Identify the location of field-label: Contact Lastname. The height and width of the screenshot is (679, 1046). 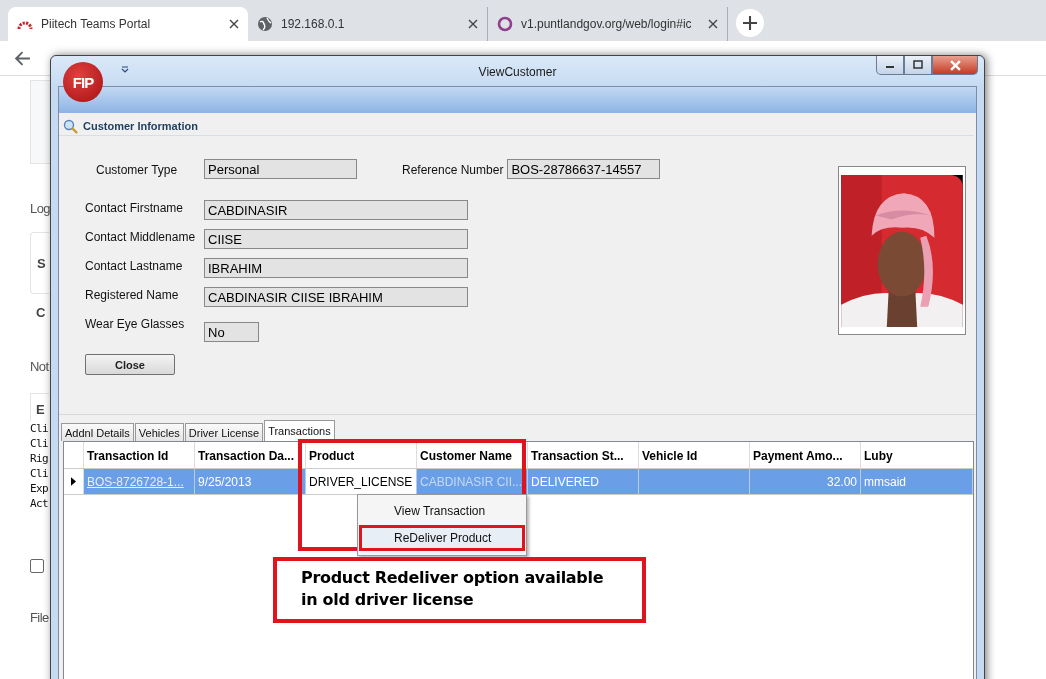
(134, 265).